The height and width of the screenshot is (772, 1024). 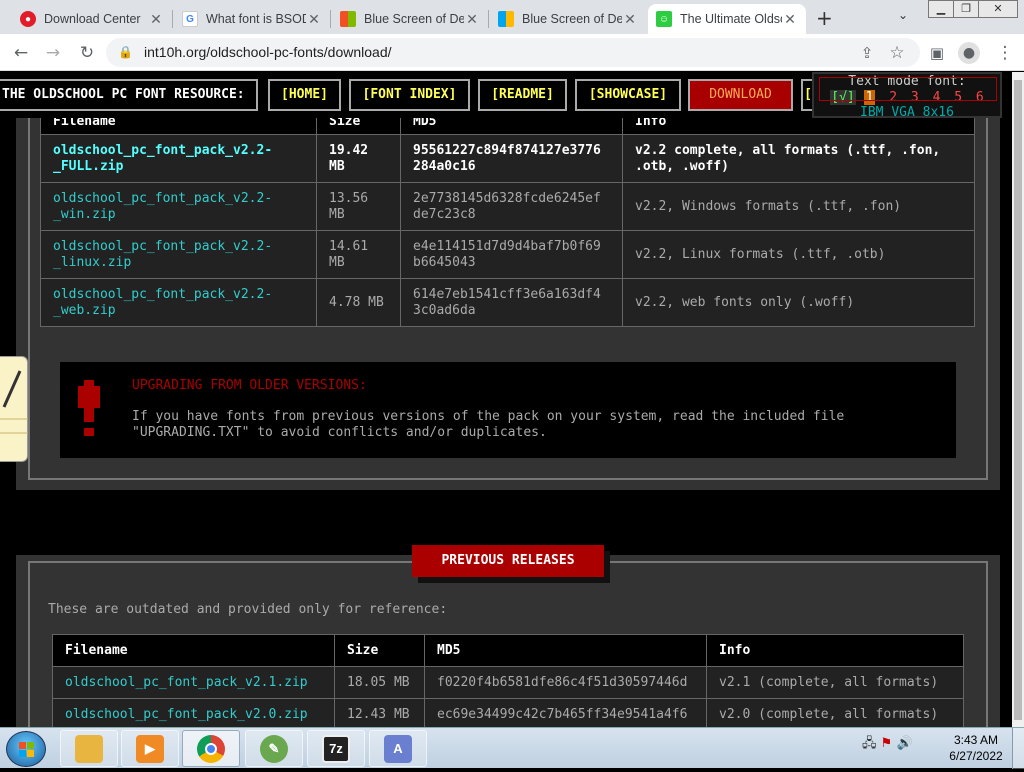 What do you see at coordinates (379, 650) in the screenshot?
I see `col-size: Size` at bounding box center [379, 650].